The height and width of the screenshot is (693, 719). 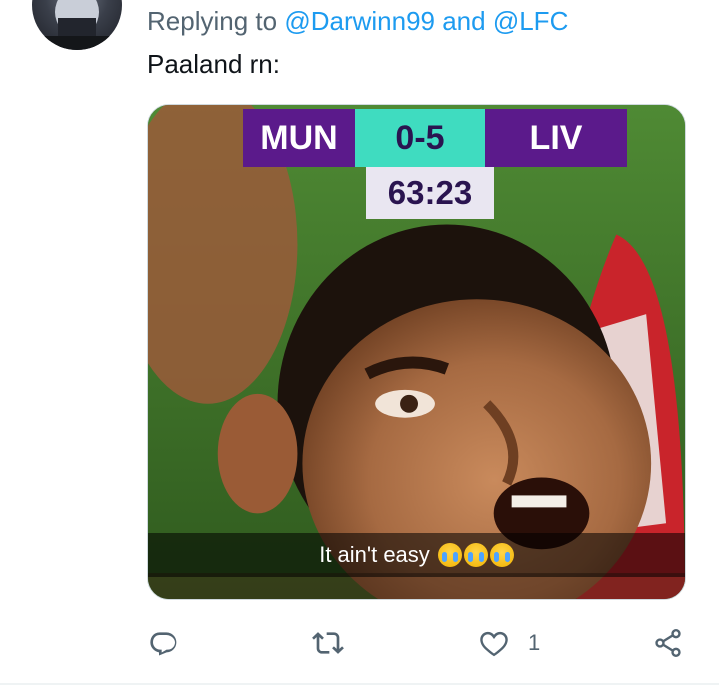 I want to click on tweet-text: Paaland rn:, so click(x=213, y=64).